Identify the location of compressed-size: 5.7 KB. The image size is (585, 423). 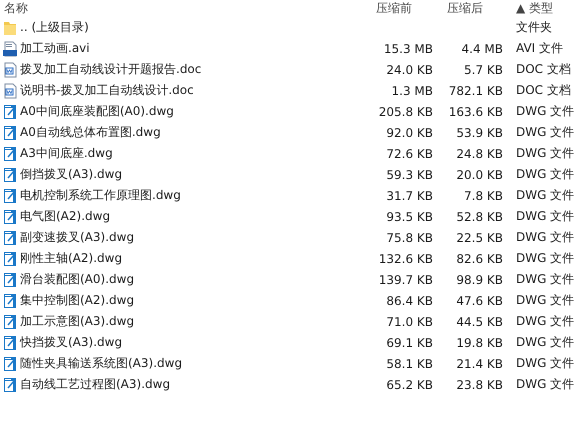
(483, 69).